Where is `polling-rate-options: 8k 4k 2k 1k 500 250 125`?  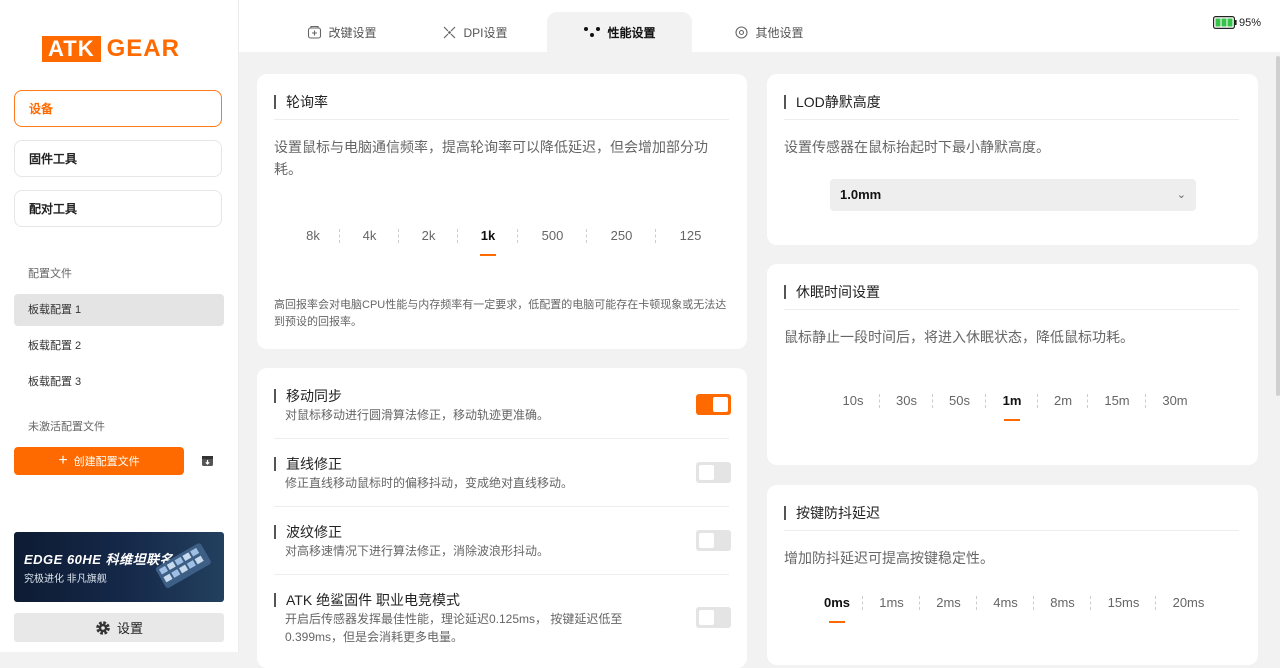 polling-rate-options: 8k 4k 2k 1k 500 250 125 is located at coordinates (505, 235).